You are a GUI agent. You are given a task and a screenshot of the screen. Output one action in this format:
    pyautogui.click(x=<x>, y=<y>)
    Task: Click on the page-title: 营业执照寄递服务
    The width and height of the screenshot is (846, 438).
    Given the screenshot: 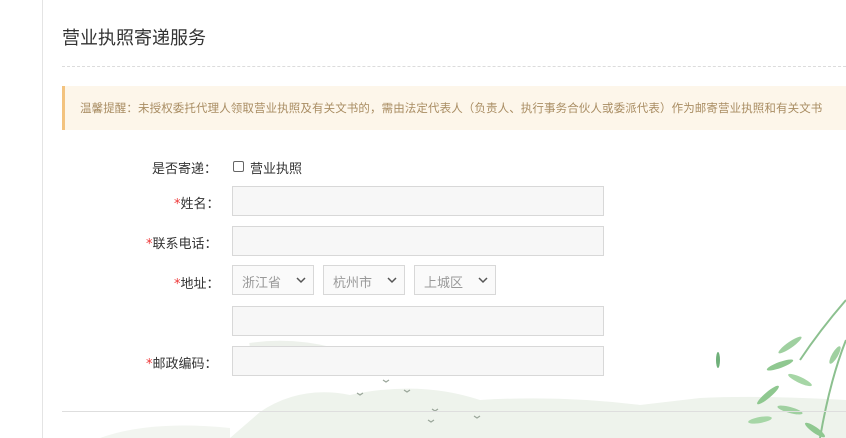 What is the action you would take?
    pyautogui.click(x=134, y=38)
    